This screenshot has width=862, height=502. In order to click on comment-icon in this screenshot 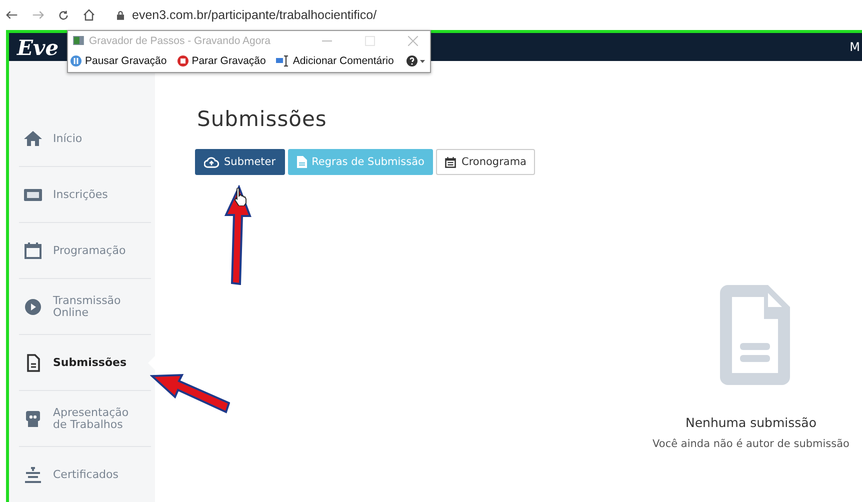, I will do `click(283, 61)`.